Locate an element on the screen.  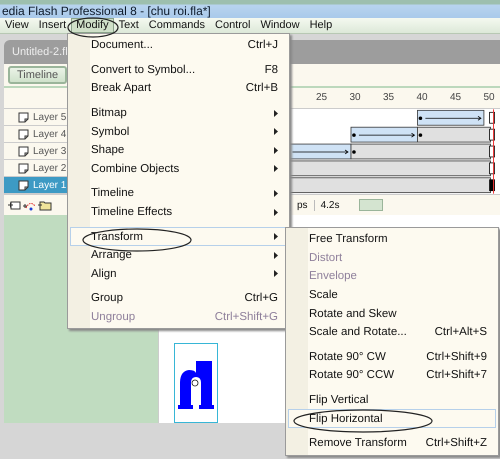
menu-item: Document... Ctrl+J is located at coordinates (178, 45).